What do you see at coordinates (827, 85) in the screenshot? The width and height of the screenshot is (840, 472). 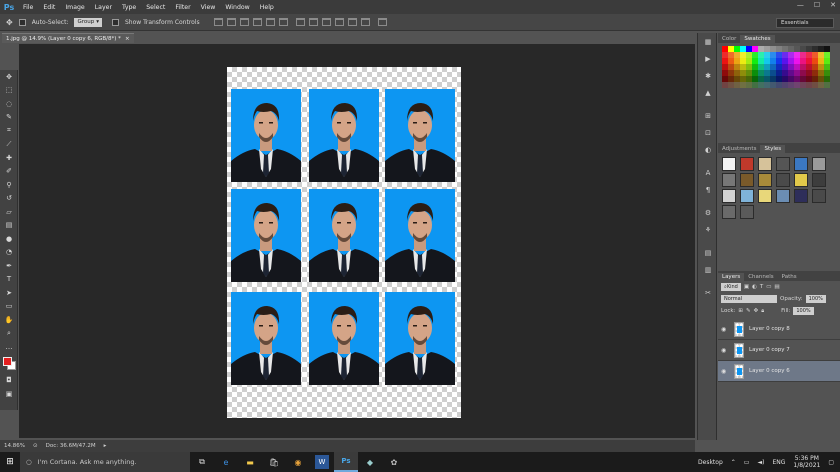 I see `swatch` at bounding box center [827, 85].